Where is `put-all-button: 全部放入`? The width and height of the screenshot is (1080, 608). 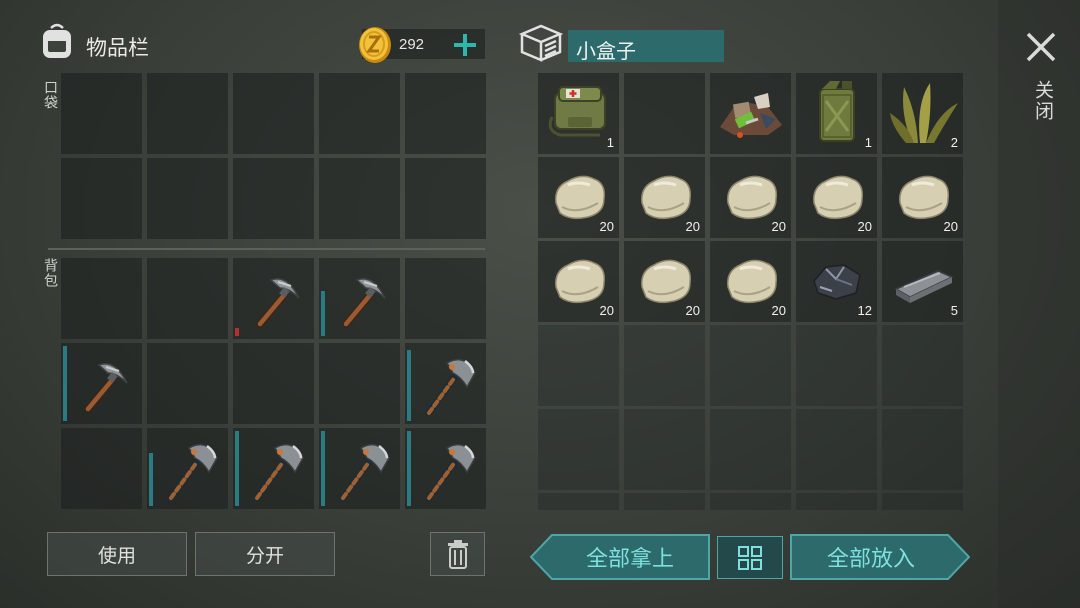
put-all-button: 全部放入 is located at coordinates (880, 557).